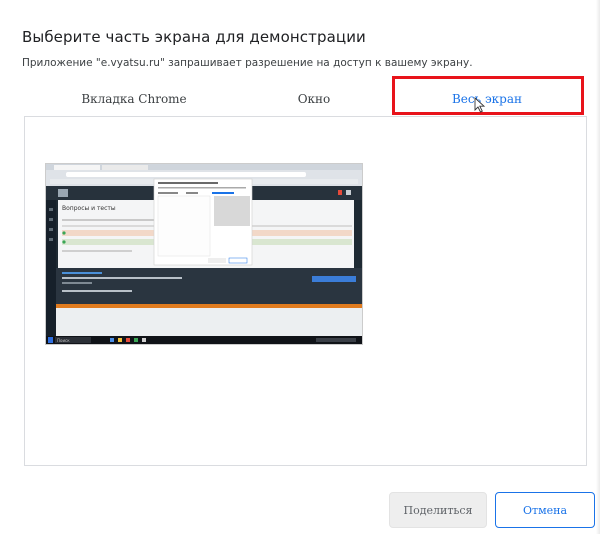  Describe the element at coordinates (598, 267) in the screenshot. I see `dialog-edge` at that location.